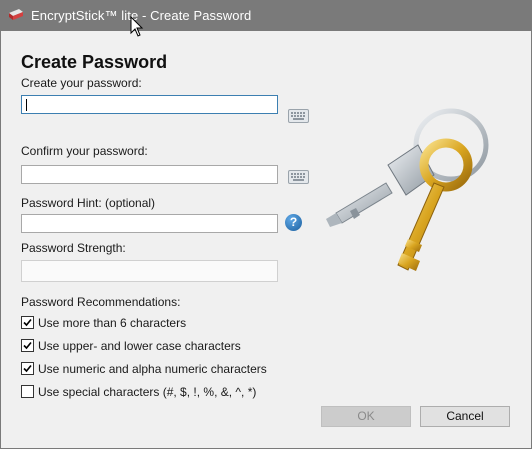  I want to click on text-caret, so click(26, 105).